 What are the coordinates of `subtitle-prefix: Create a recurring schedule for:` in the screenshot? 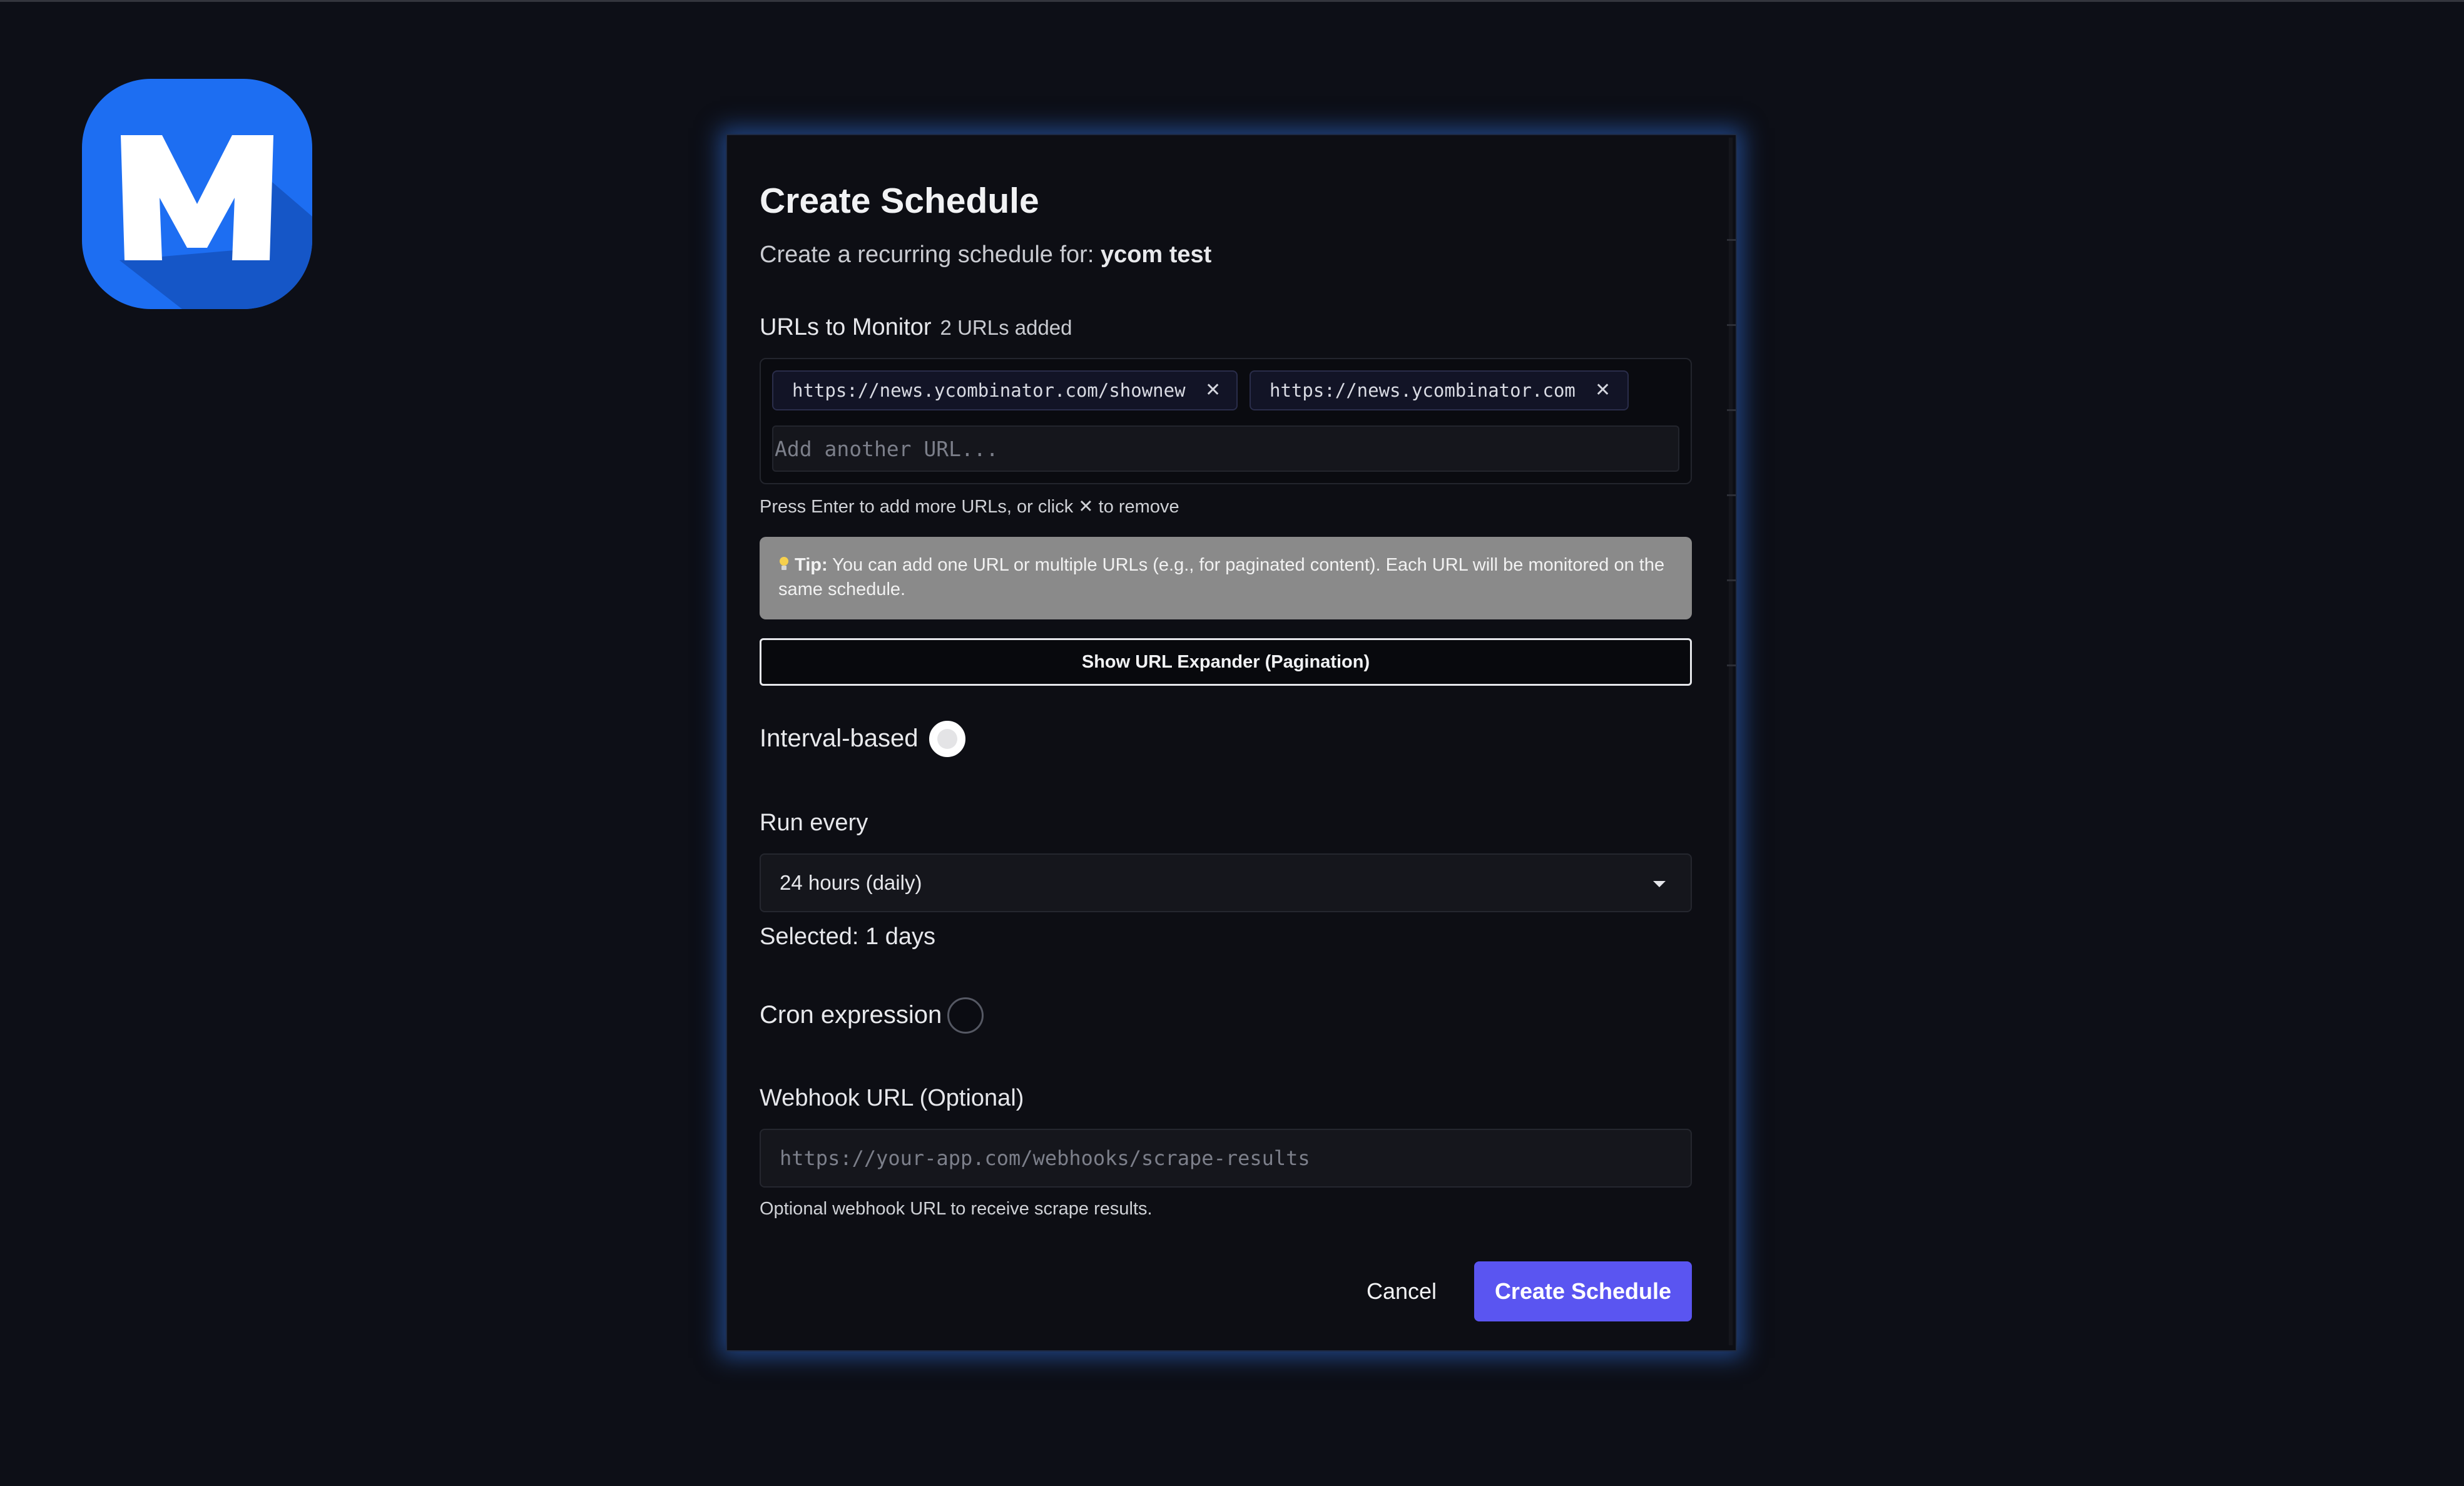 It's located at (930, 255).